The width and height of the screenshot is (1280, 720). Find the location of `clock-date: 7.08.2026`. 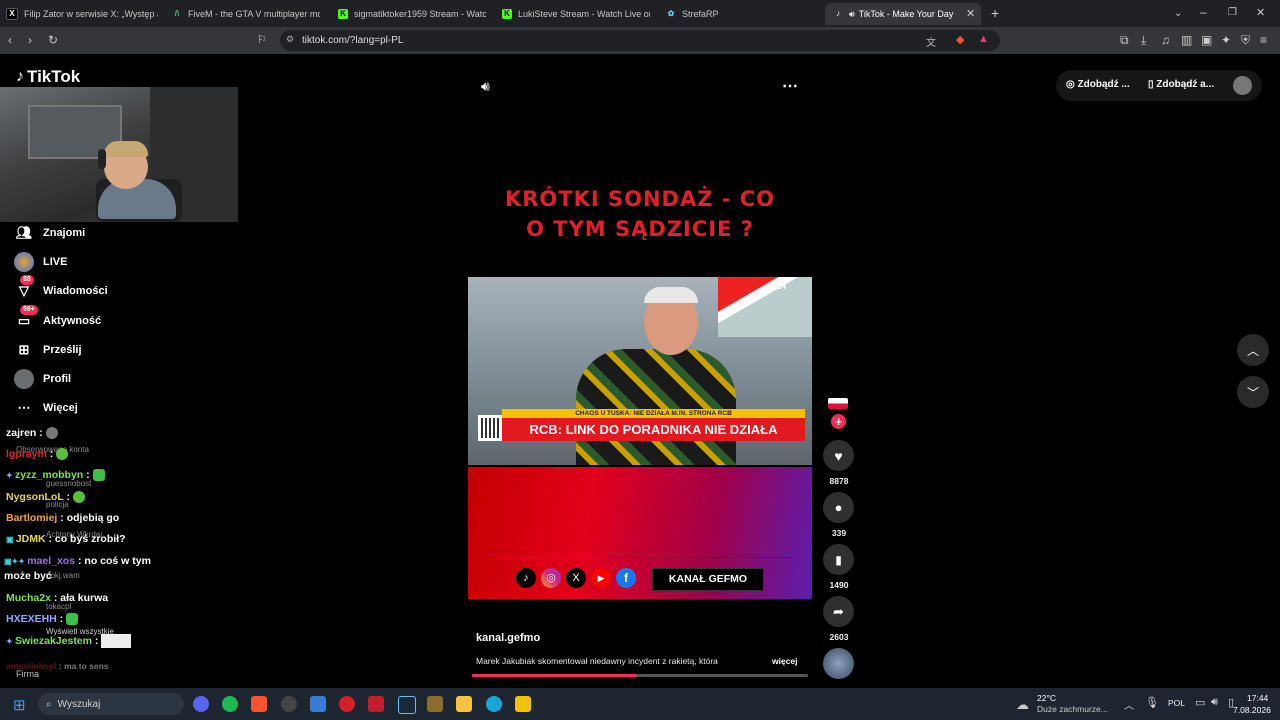

clock-date: 7.08.2026 is located at coordinates (1252, 710).